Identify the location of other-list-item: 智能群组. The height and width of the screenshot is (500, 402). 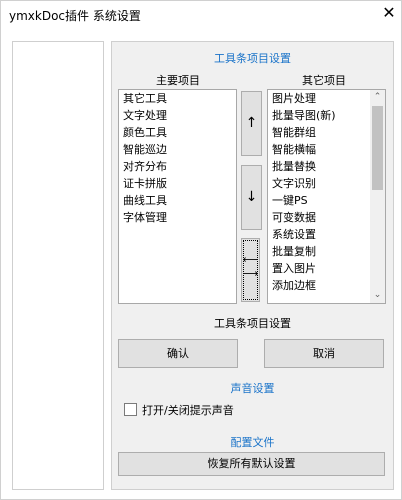
(319, 132).